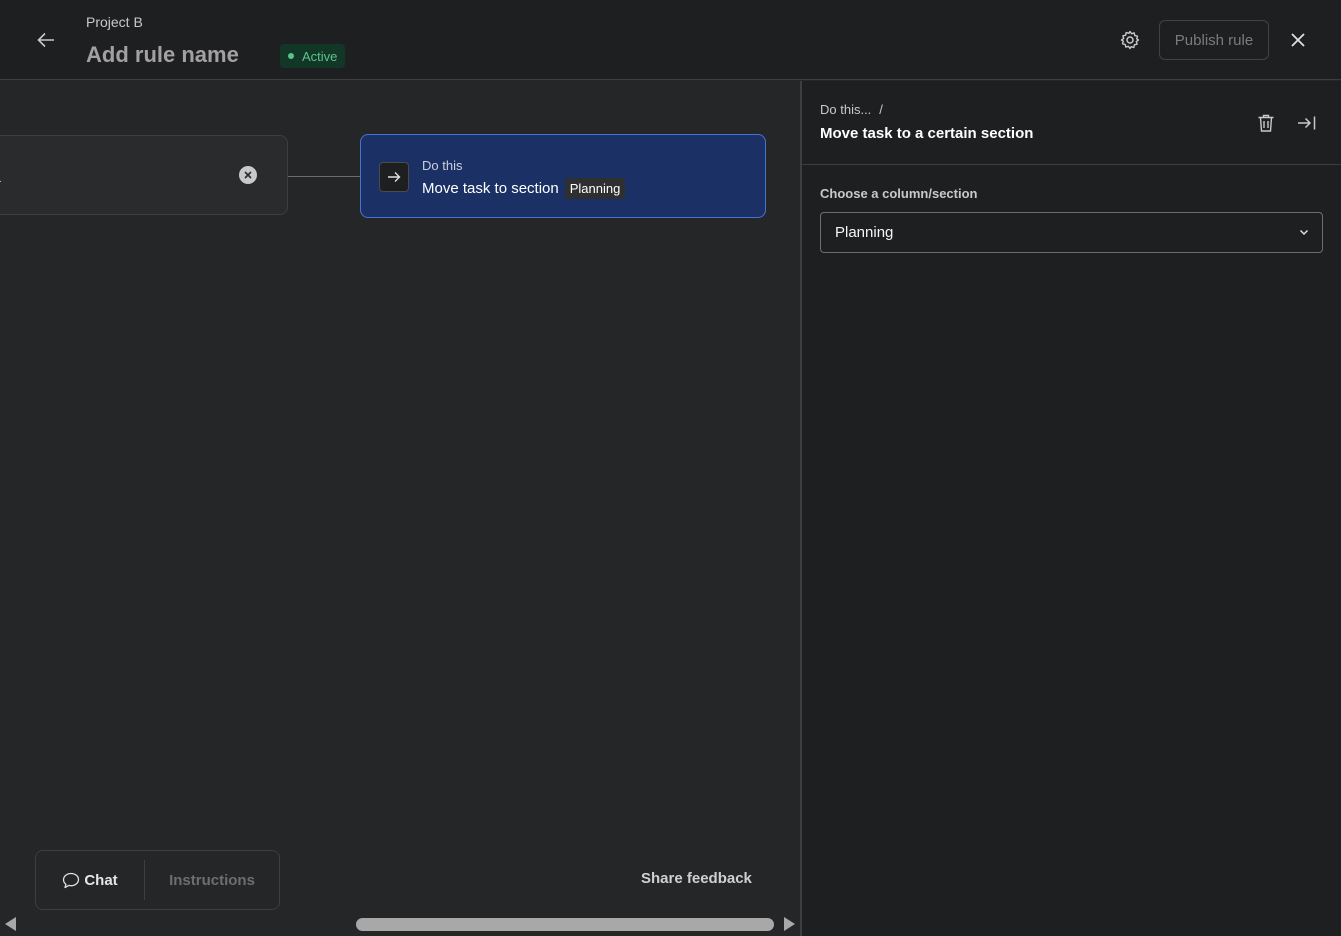 The image size is (1341, 936). I want to click on collapse-panel-button, so click(1307, 123).